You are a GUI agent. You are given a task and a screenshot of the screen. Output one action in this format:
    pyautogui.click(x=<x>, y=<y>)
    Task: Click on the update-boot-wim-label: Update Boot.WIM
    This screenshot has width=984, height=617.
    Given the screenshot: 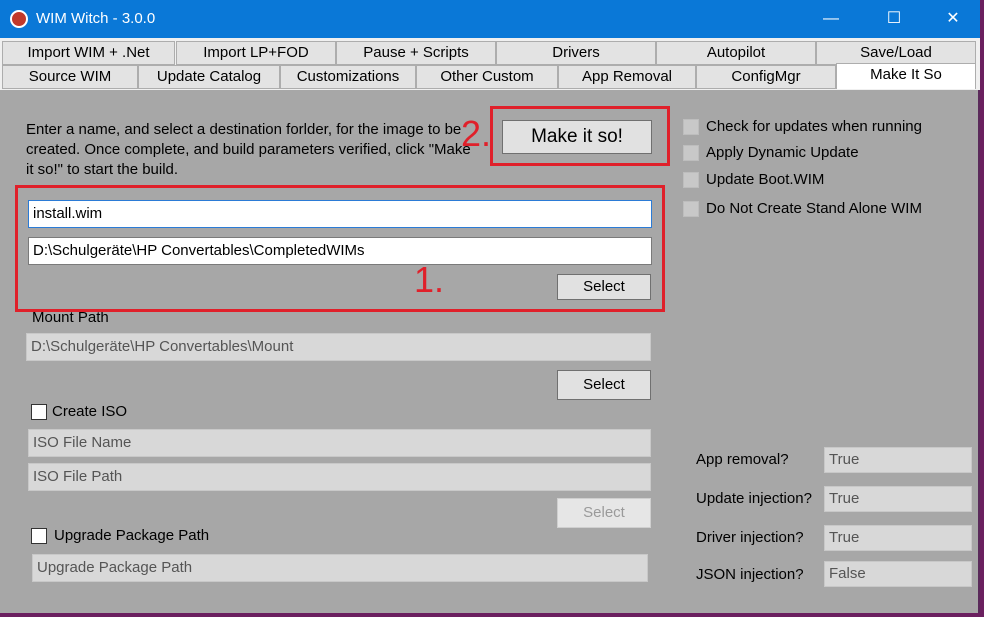 What is the action you would take?
    pyautogui.click(x=765, y=179)
    